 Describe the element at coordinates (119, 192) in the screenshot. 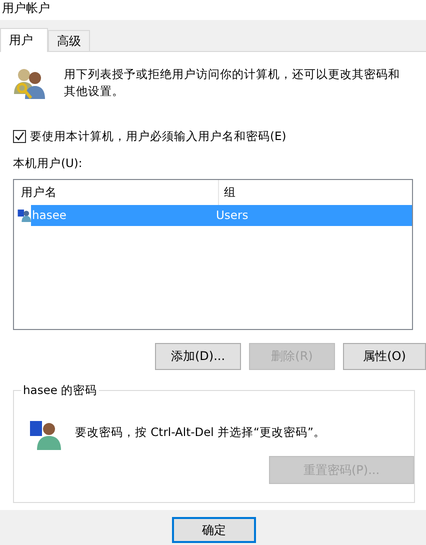

I see `column-header: 用户名` at that location.